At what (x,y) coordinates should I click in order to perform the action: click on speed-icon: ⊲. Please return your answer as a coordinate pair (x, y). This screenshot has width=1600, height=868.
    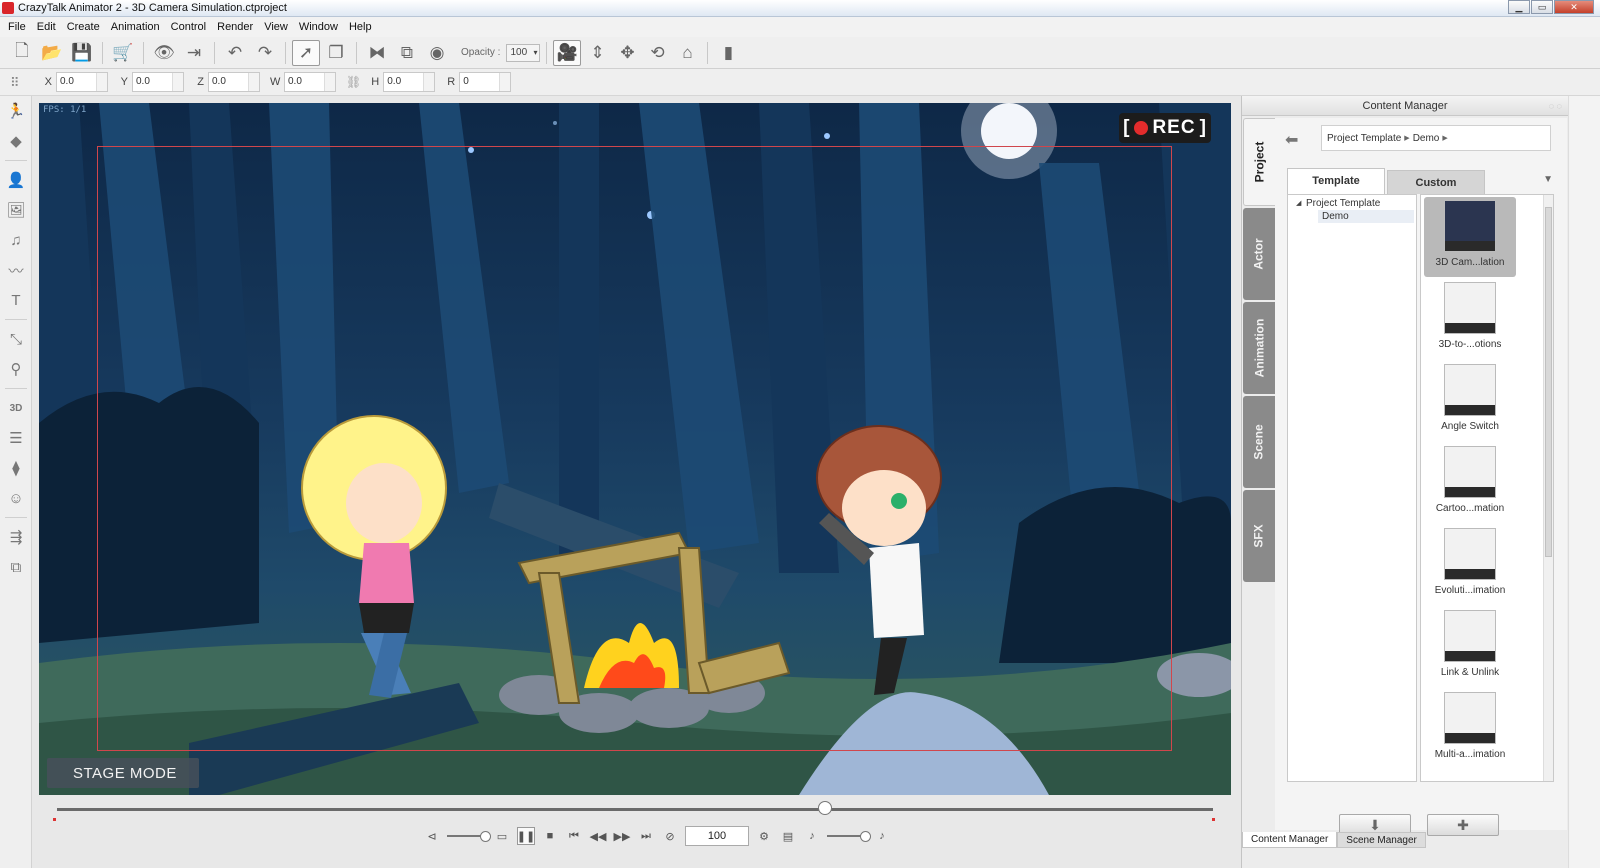
    Looking at the image, I should click on (432, 836).